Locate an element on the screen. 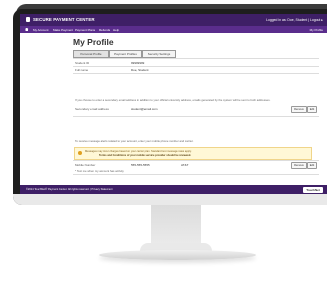 The image size is (327, 285). warning-icon is located at coordinates (80, 153).